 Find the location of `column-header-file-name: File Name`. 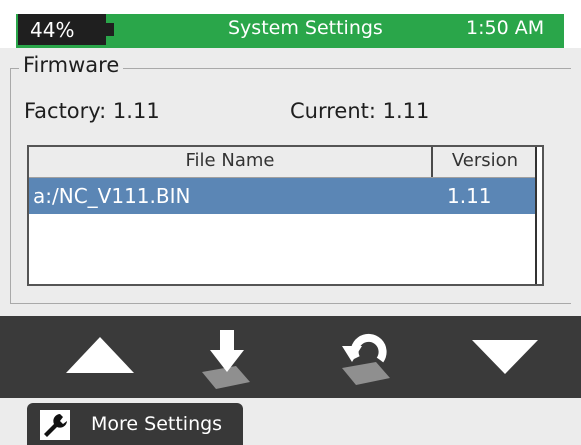

column-header-file-name: File Name is located at coordinates (231, 162).